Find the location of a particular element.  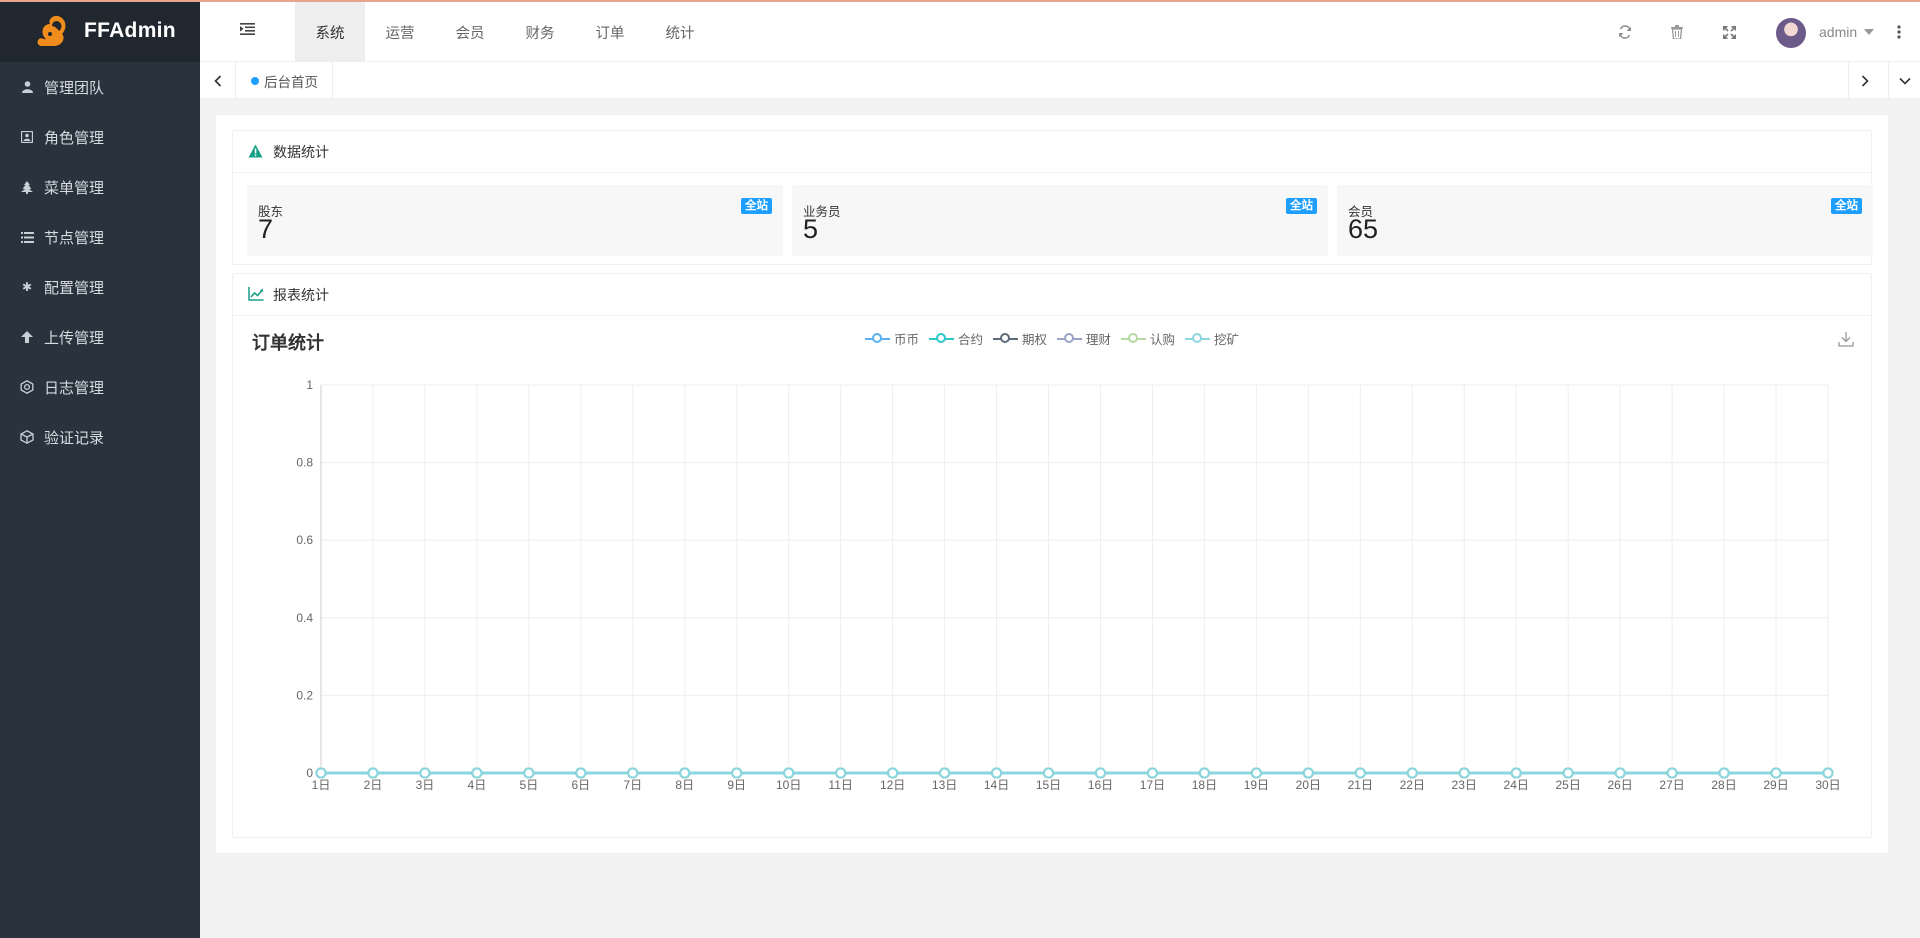

tab-label: 会员 is located at coordinates (470, 33).